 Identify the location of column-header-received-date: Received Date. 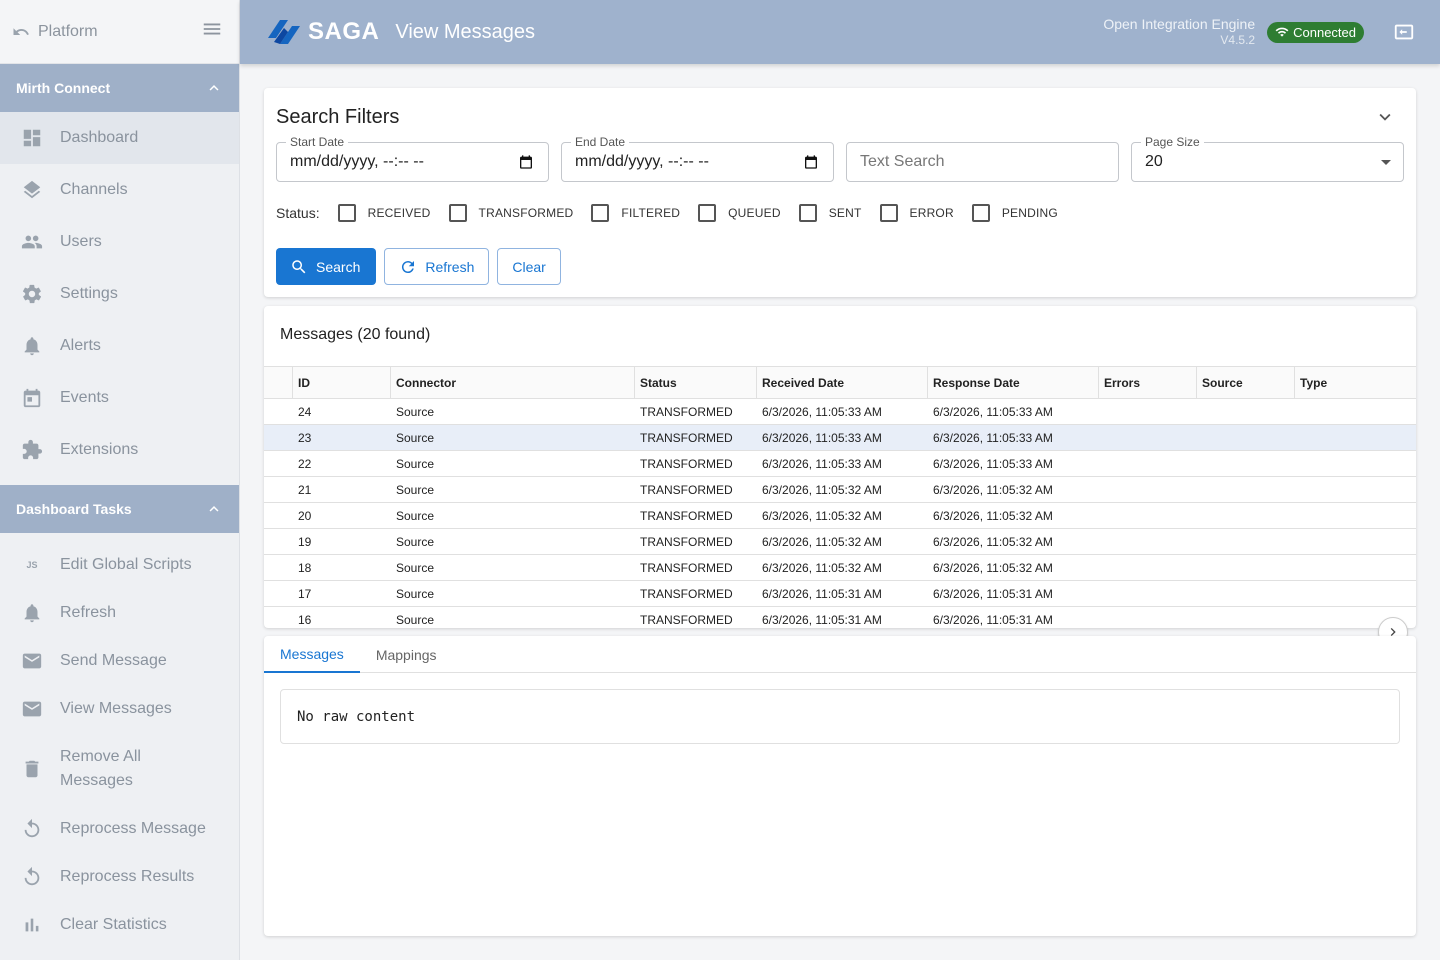
(842, 382).